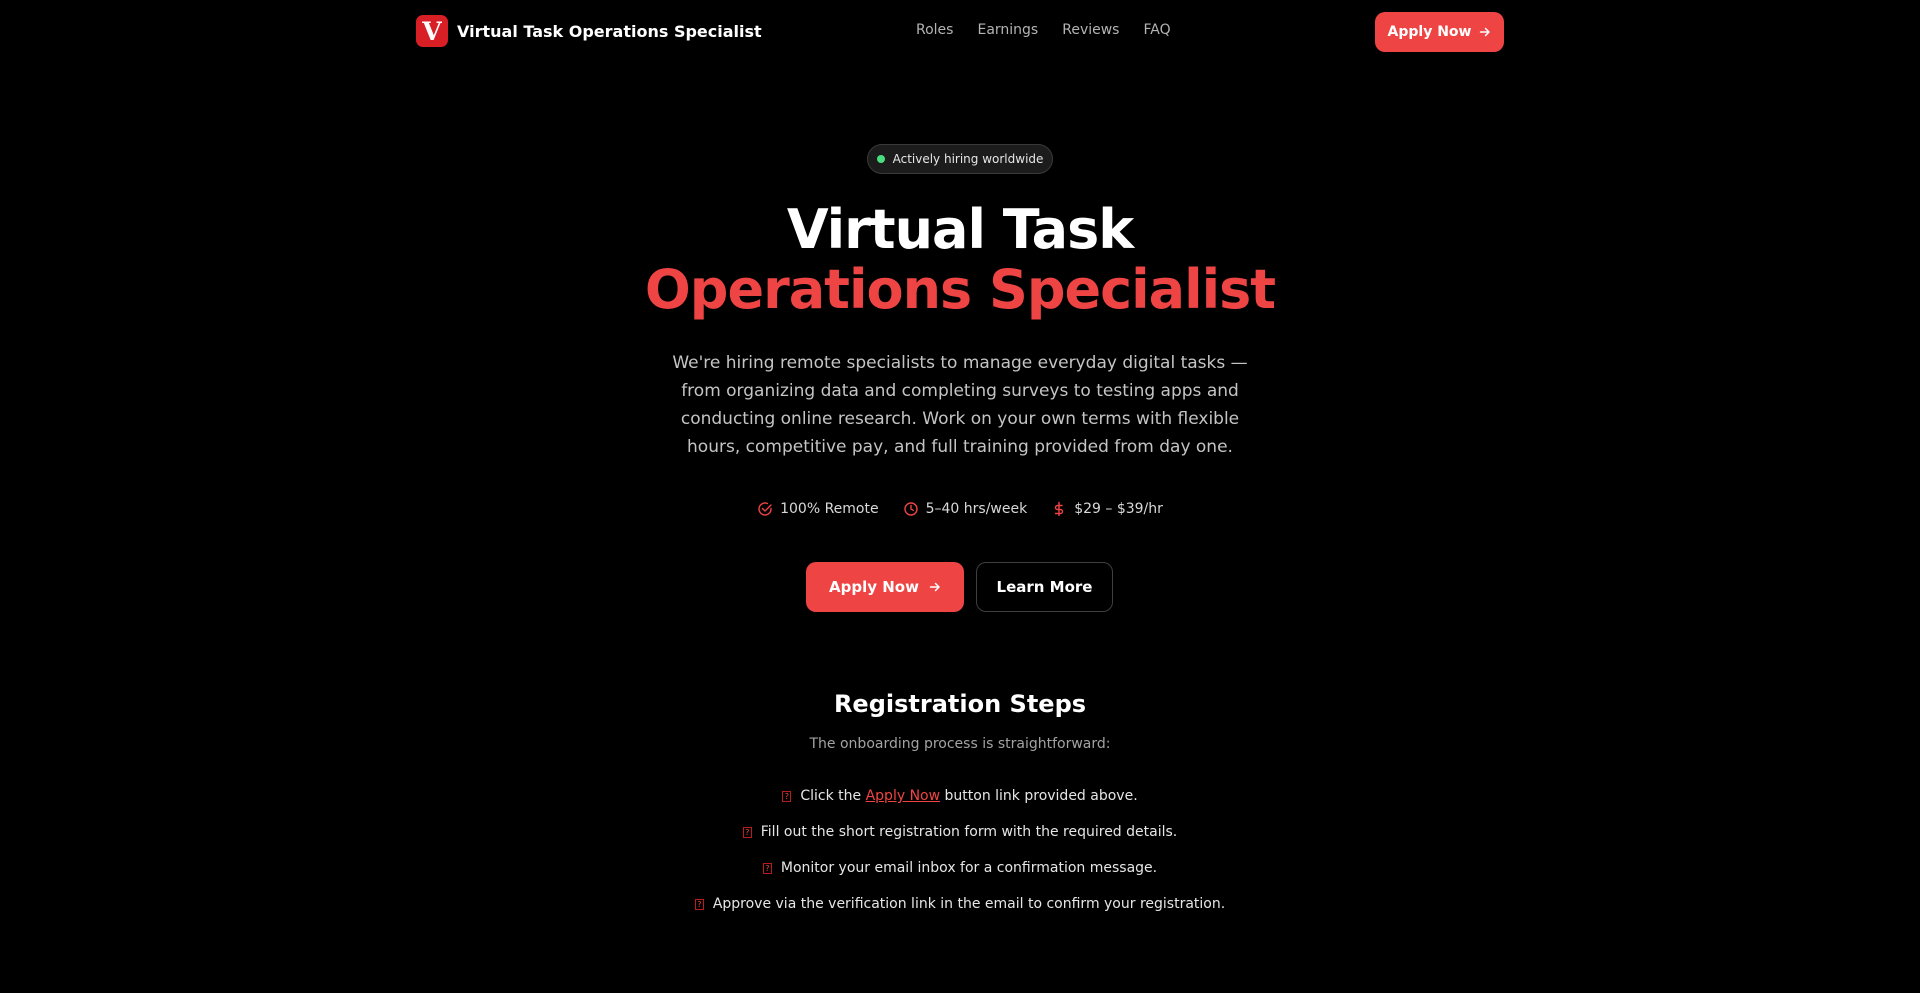 This screenshot has width=1920, height=993. What do you see at coordinates (976, 509) in the screenshot?
I see `feature-hours-label: 5–40 hrs/week` at bounding box center [976, 509].